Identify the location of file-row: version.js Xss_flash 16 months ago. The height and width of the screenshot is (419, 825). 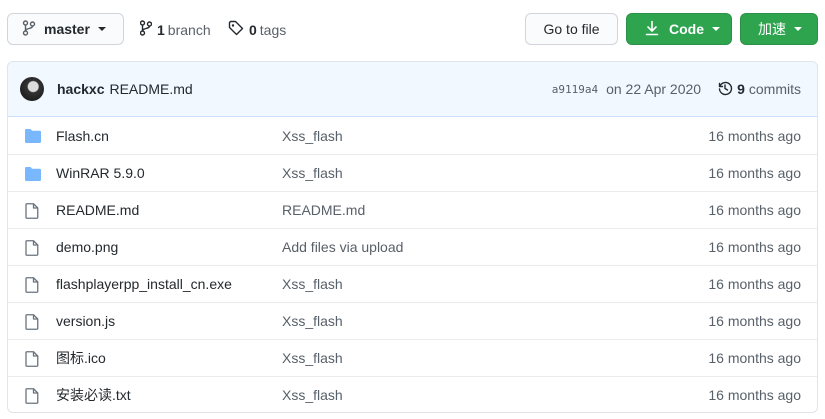
(412, 320).